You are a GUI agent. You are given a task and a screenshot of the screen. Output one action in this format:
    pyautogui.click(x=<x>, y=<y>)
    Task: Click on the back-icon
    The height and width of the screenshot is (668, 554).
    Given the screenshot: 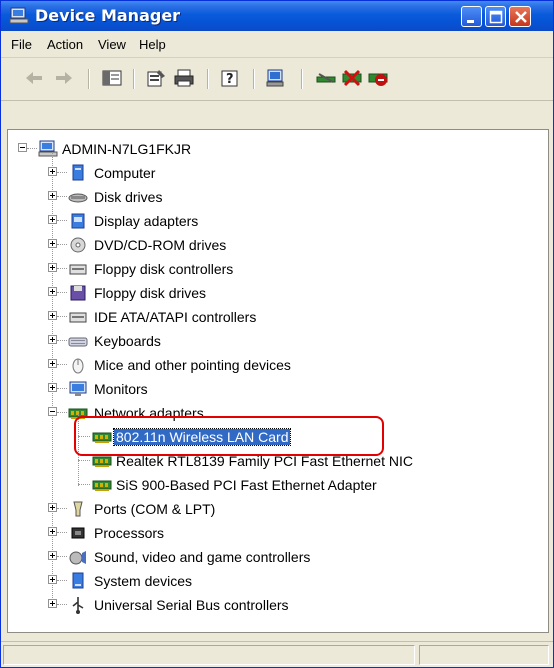 What is the action you would take?
    pyautogui.click(x=34, y=78)
    